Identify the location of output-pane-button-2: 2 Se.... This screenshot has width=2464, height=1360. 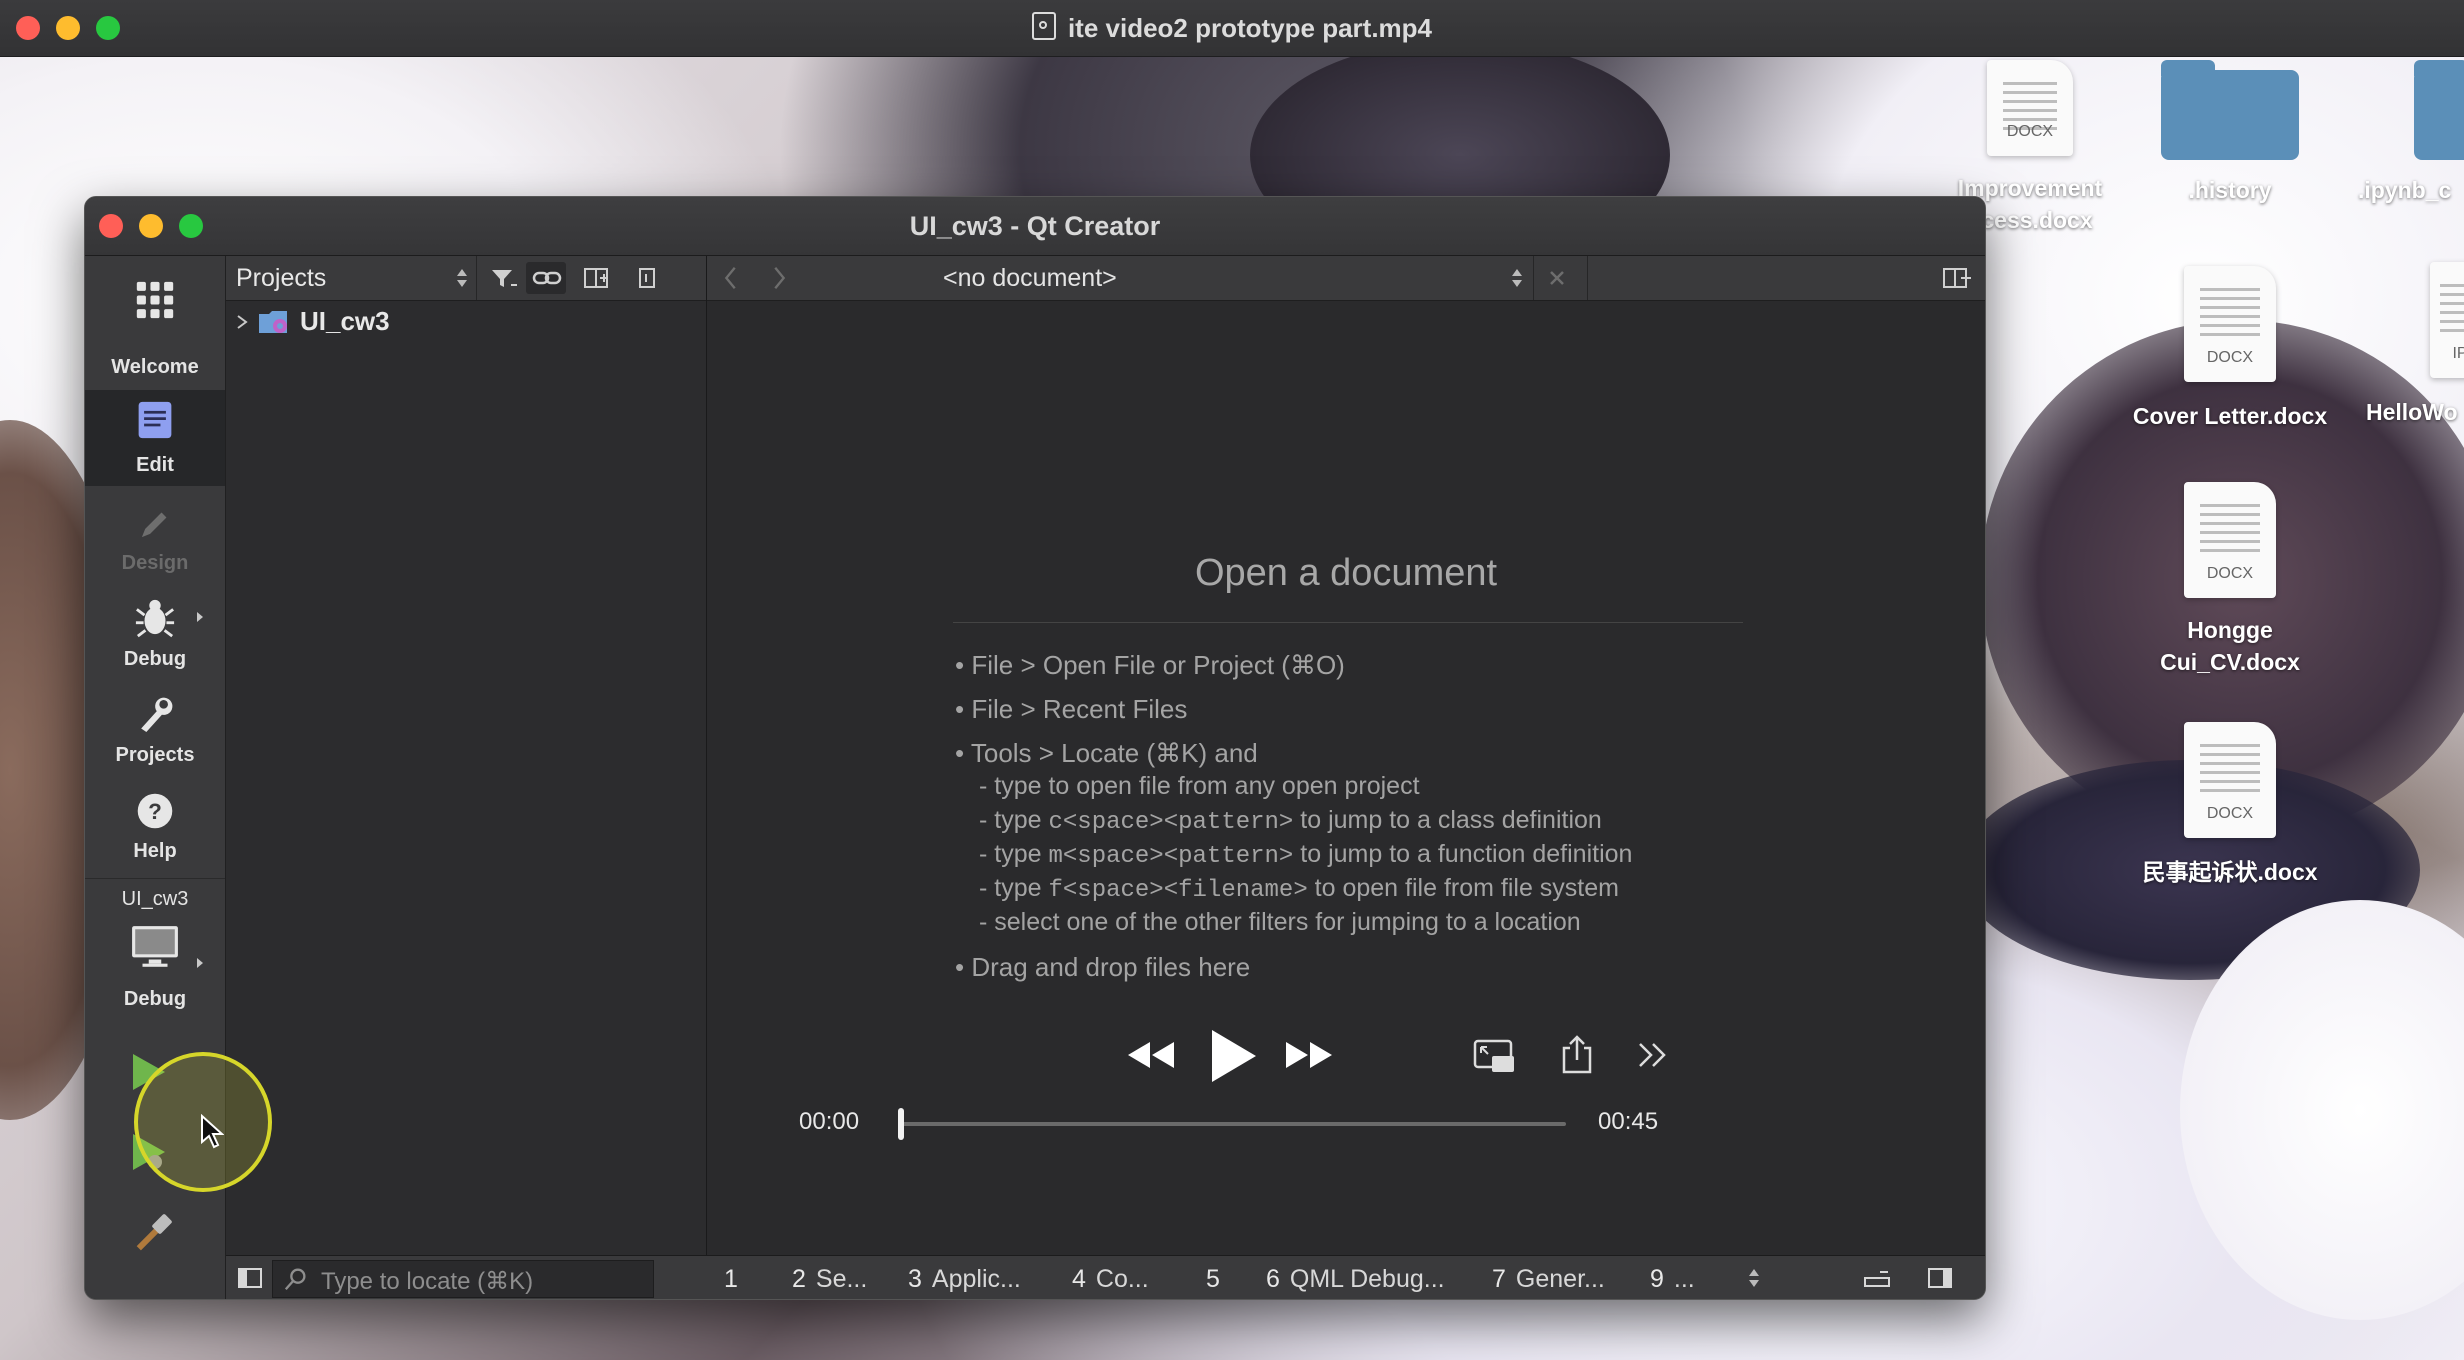
(829, 1279).